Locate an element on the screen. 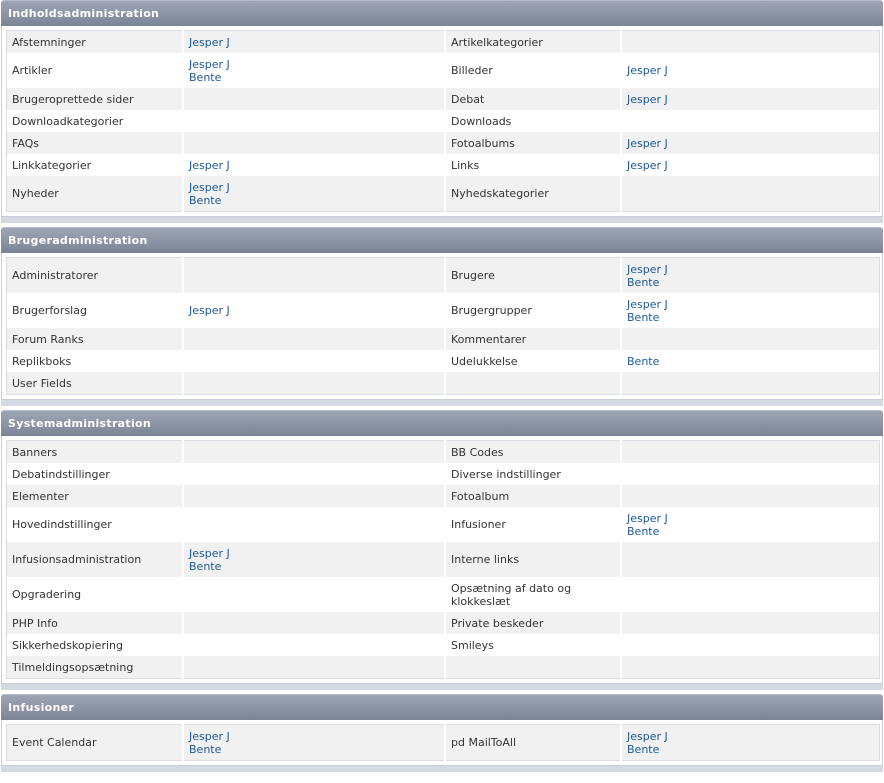 The width and height of the screenshot is (884, 783). admin-page-name: Fotoalbum is located at coordinates (533, 496).